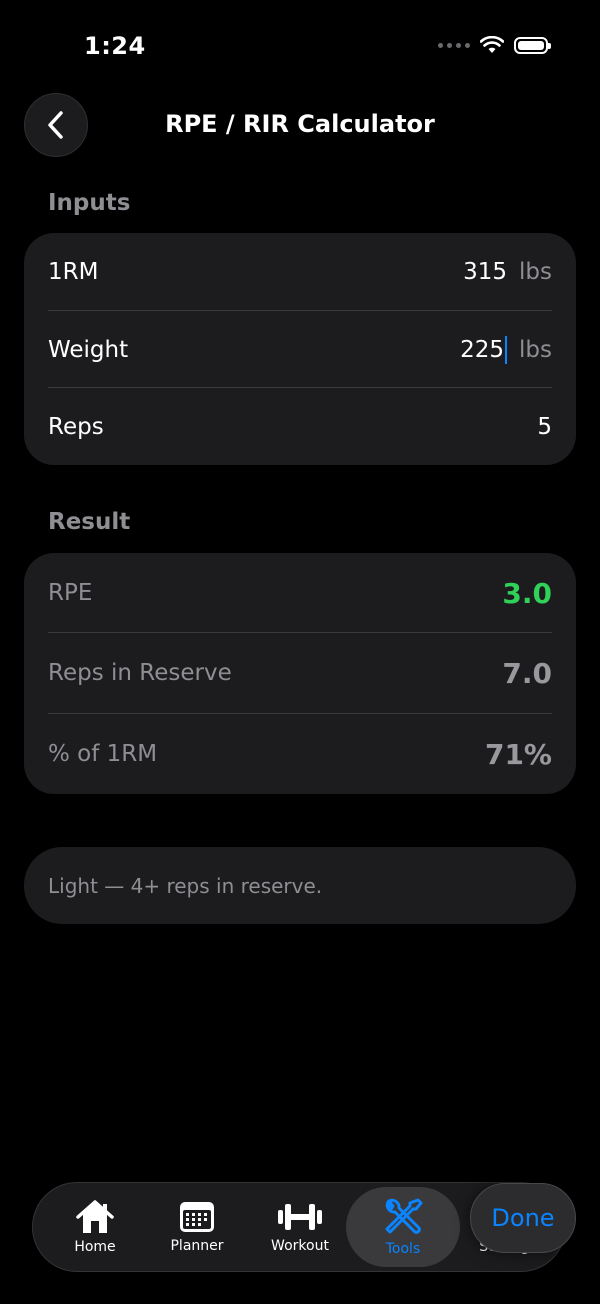  I want to click on done-button: Done, so click(523, 1218).